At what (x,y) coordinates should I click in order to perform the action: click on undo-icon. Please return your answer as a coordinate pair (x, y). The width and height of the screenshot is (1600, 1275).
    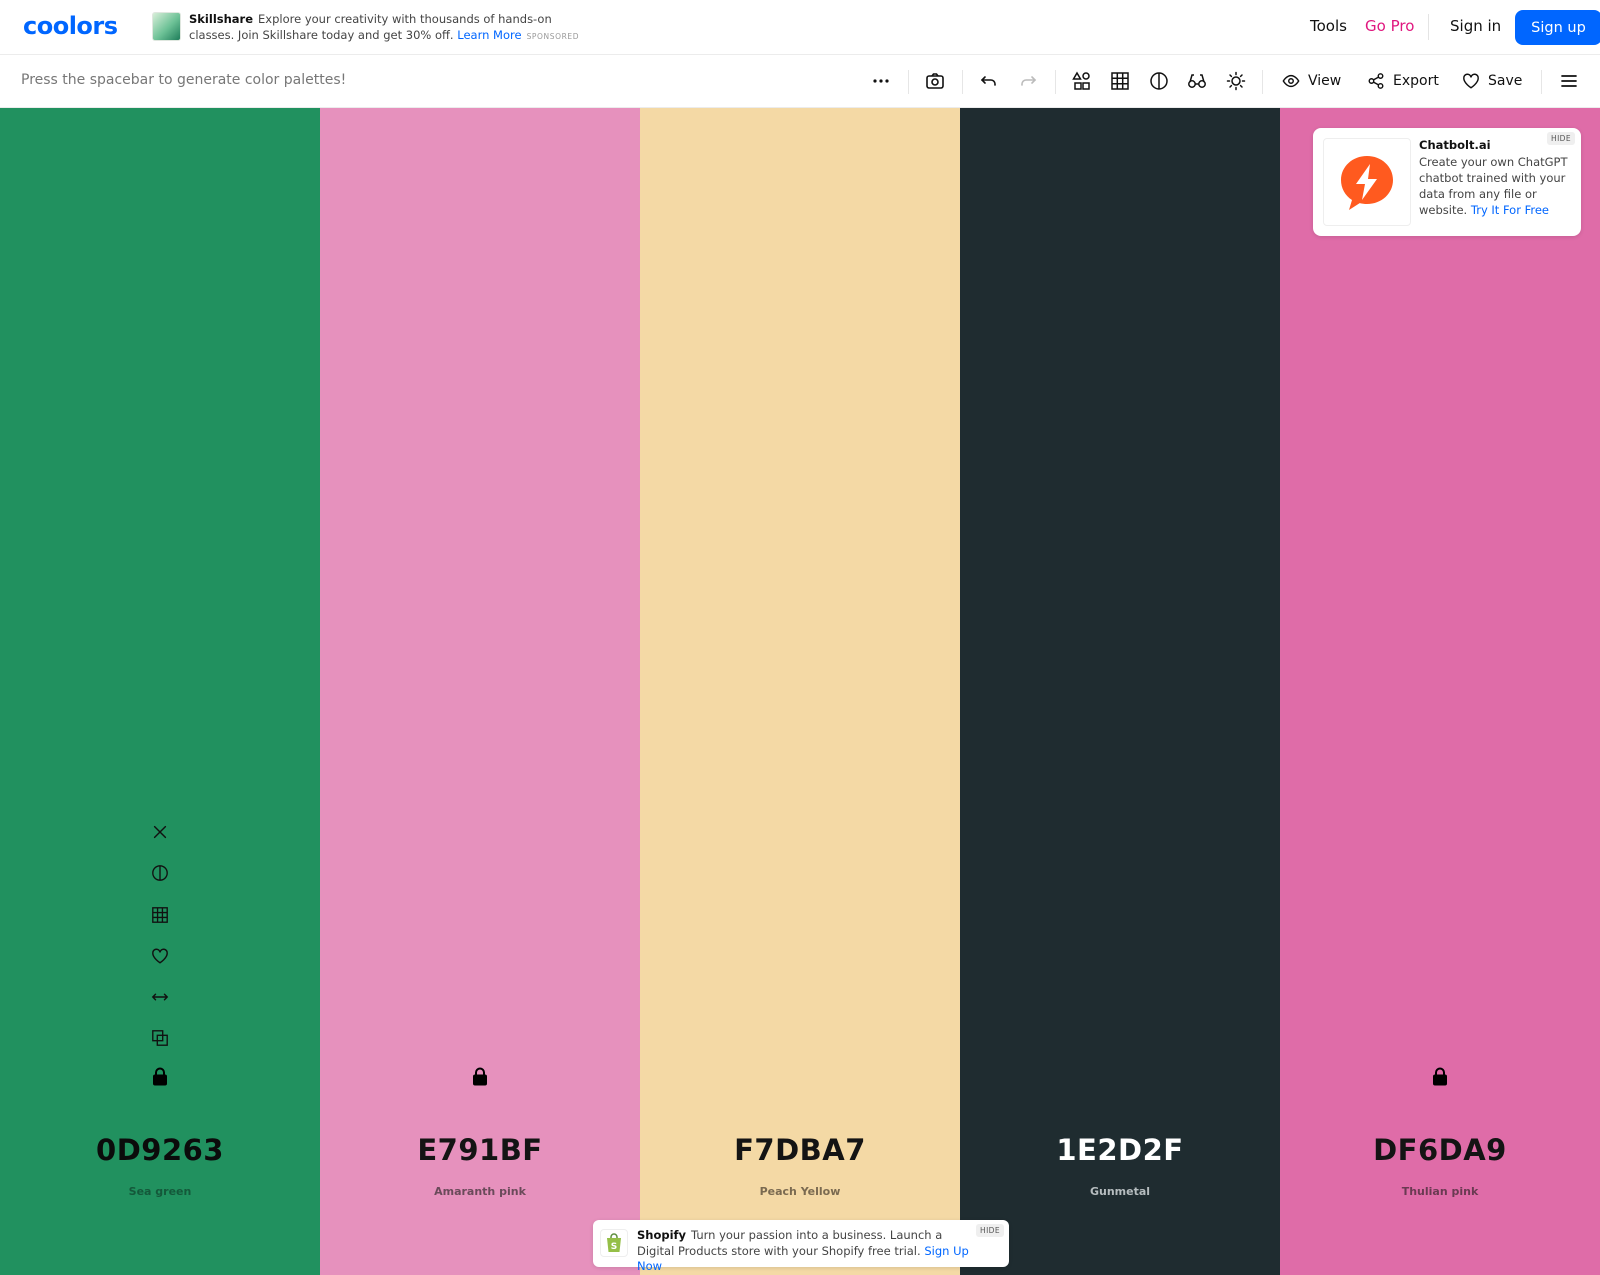
    Looking at the image, I should click on (989, 81).